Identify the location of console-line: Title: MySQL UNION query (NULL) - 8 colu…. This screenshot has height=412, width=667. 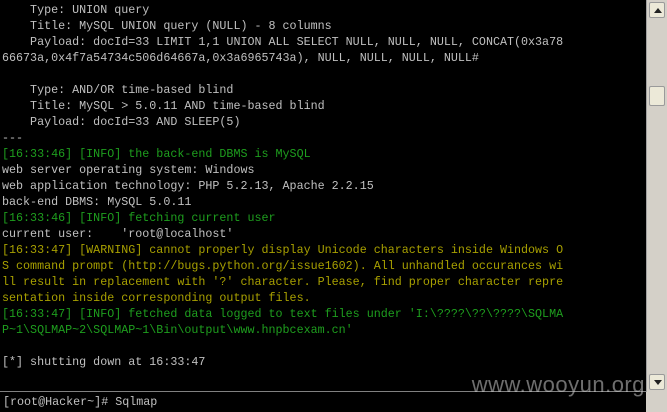
(167, 26).